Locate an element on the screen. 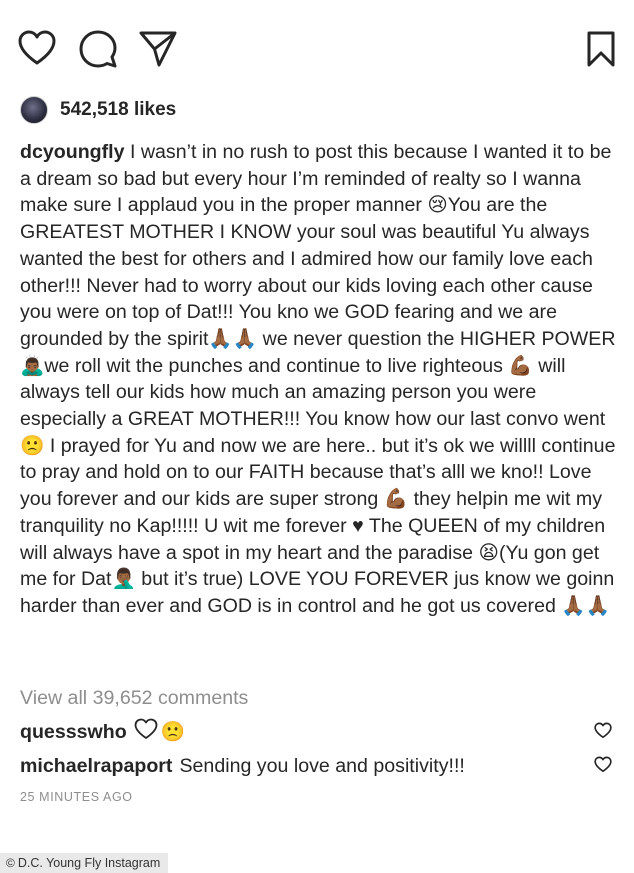 This screenshot has height=873, width=634. likes-count: 542,518 likes is located at coordinates (118, 110).